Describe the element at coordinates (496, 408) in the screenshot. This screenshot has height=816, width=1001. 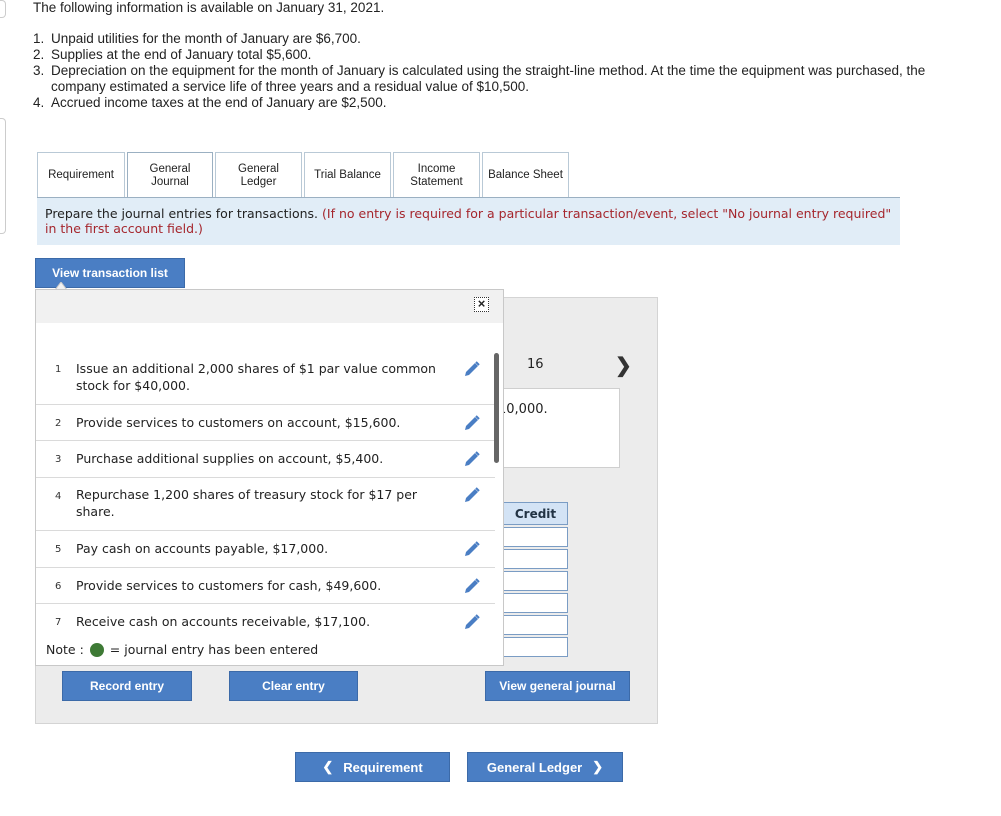
I see `popup-scrollbar` at that location.